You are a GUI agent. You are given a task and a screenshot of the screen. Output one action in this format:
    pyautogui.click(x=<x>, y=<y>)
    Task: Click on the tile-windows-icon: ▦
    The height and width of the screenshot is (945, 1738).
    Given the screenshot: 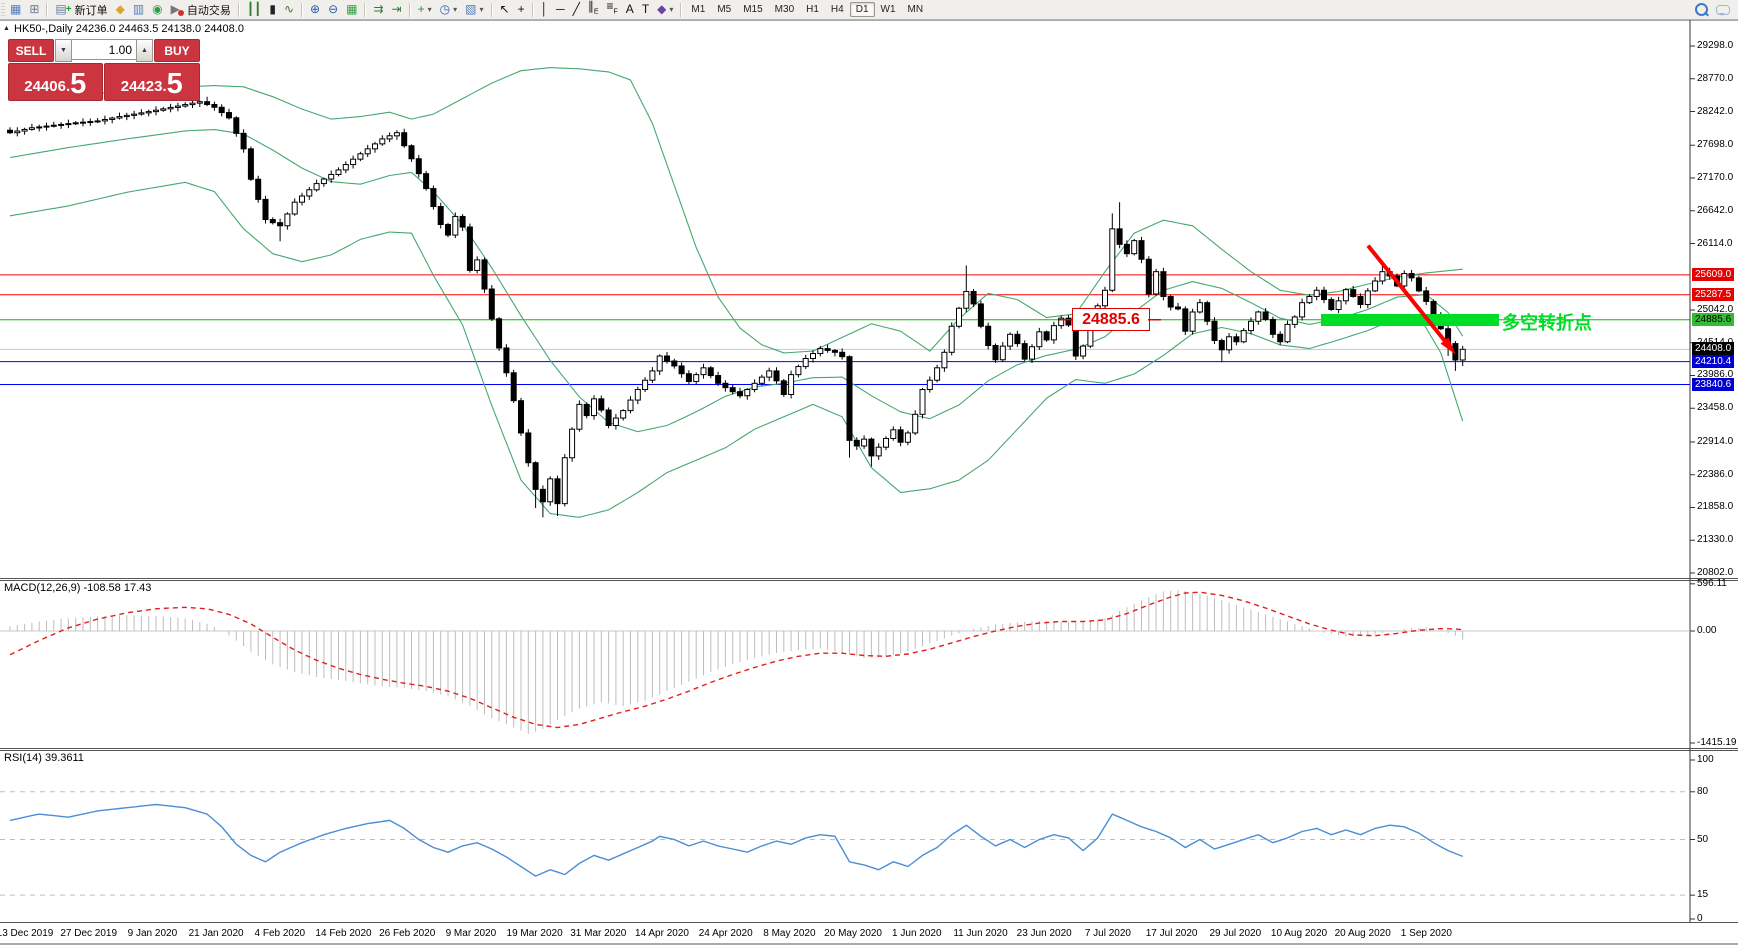 What is the action you would take?
    pyautogui.click(x=352, y=9)
    